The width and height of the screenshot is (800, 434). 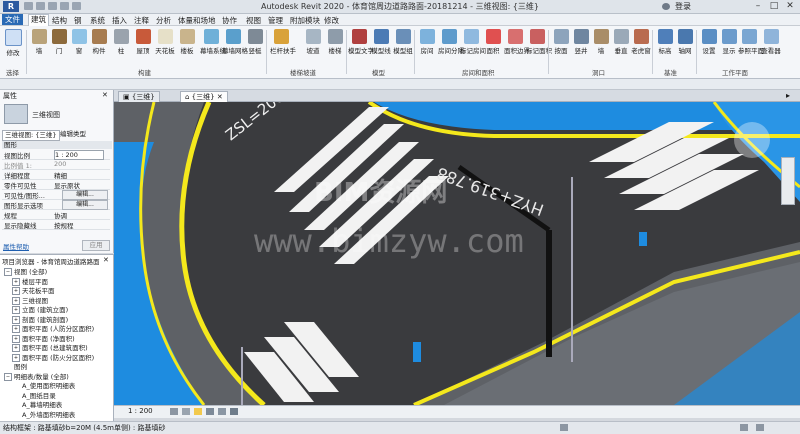 I want to click on login-link: 登录, so click(x=683, y=6).